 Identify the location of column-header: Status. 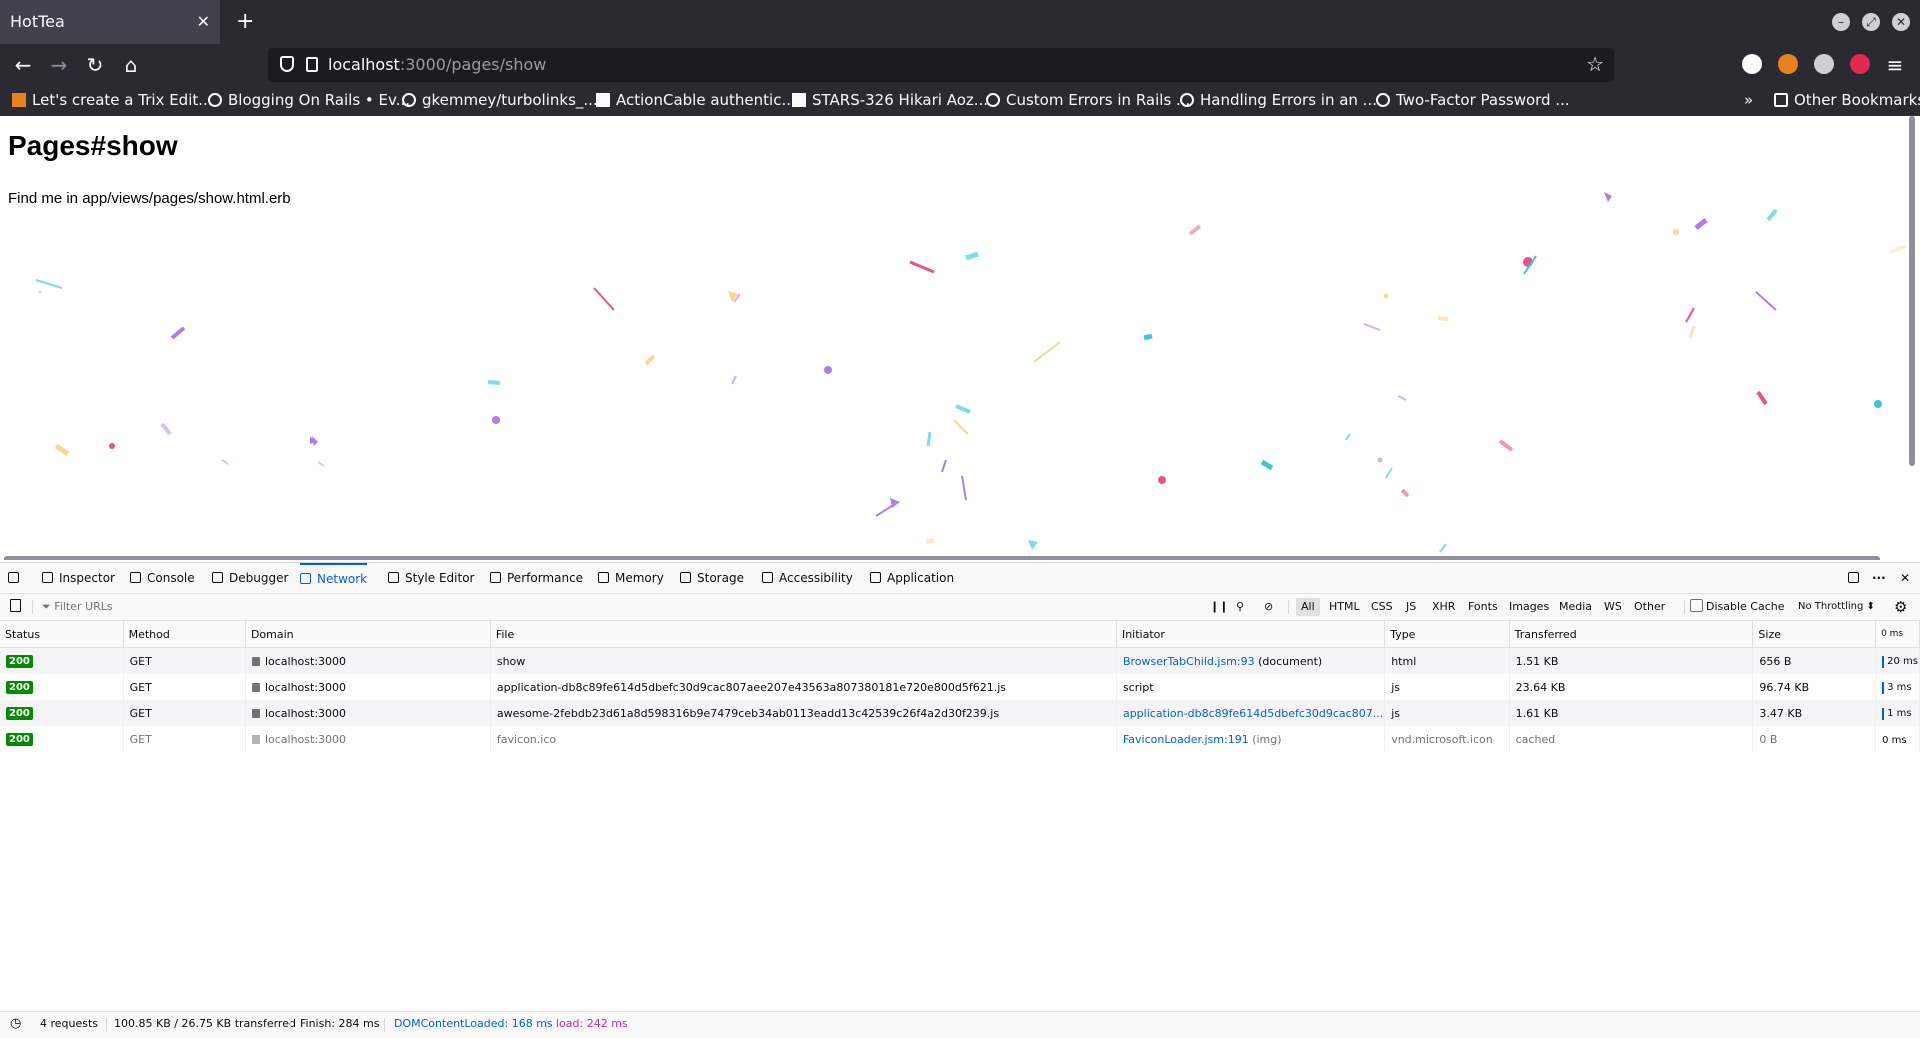
(62, 634).